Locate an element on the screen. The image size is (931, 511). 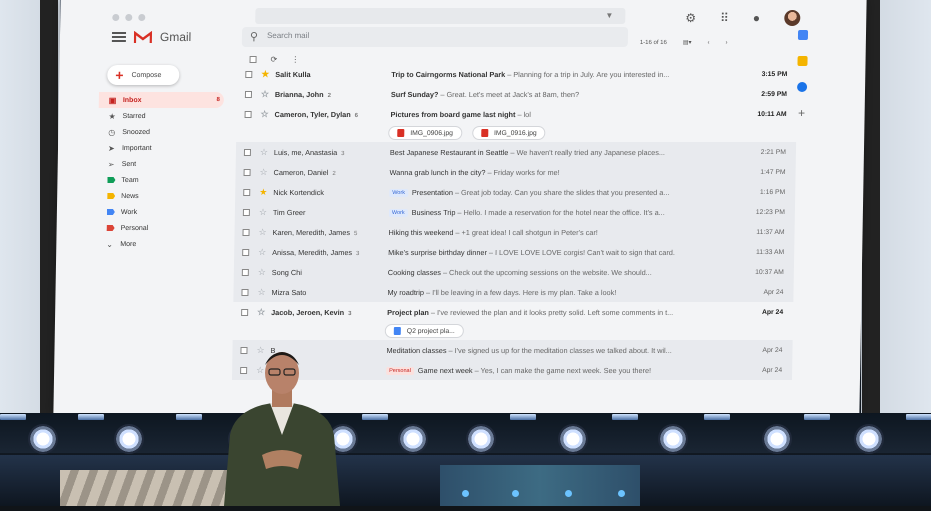
sidebar-item-more: ⌄ More is located at coordinates (158, 244).